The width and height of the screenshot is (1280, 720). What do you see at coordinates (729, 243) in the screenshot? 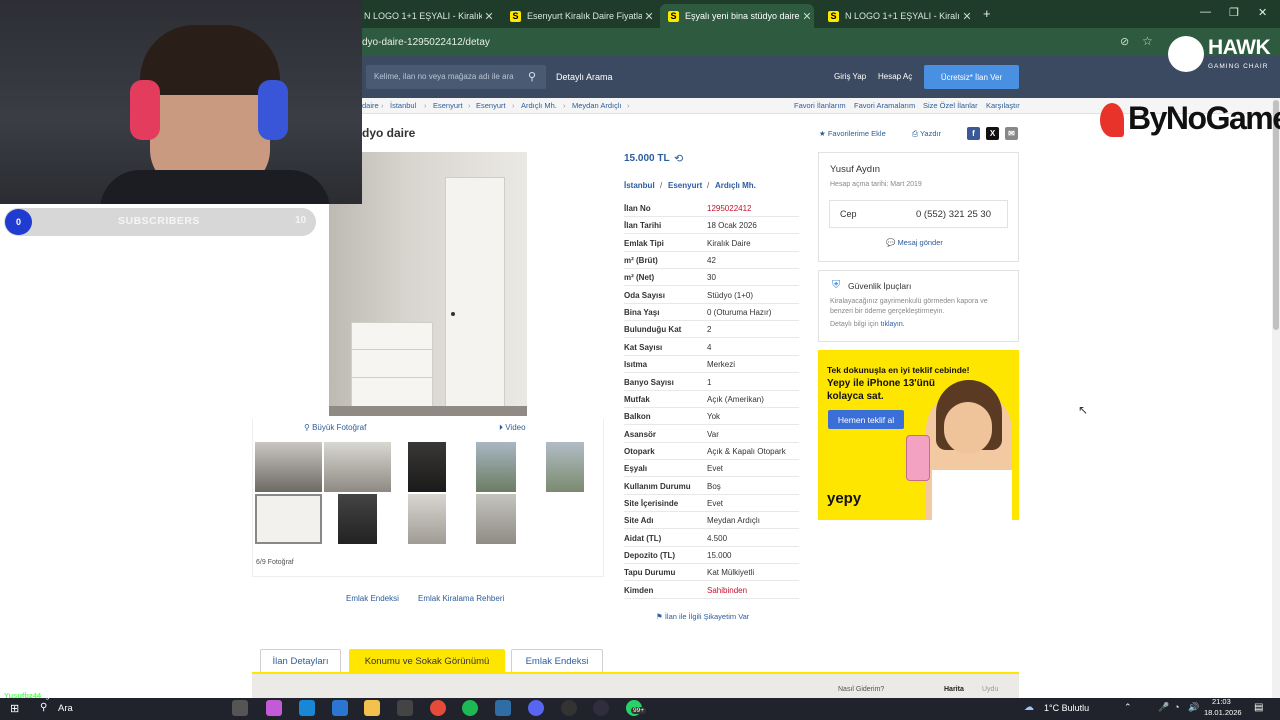
I see `detail-value: Kiralık Daire` at bounding box center [729, 243].